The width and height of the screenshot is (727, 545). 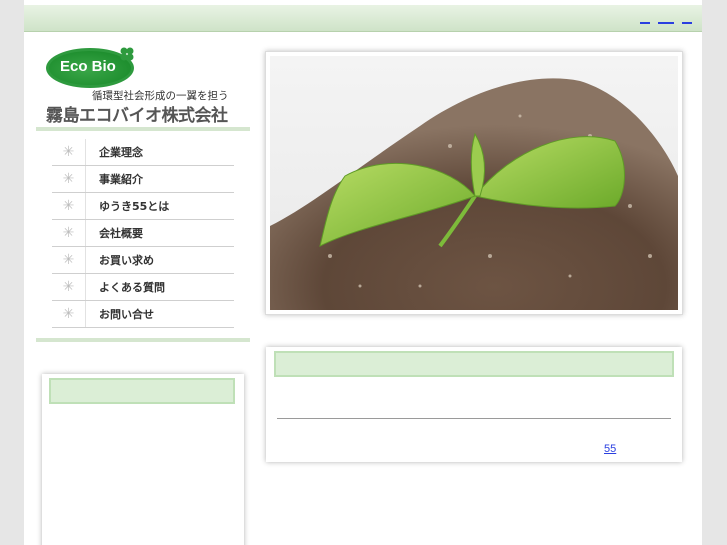 I want to click on nav-item-contact: ✳ お問い合せ, so click(x=143, y=314).